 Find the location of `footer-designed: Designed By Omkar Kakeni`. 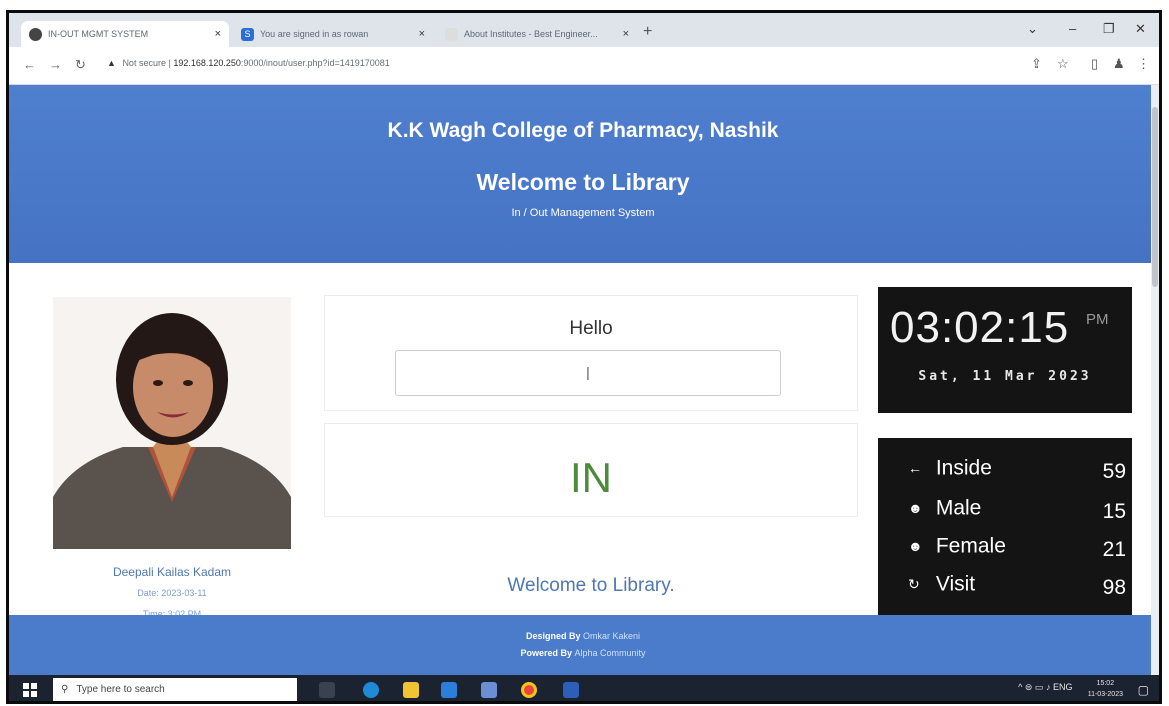

footer-designed: Designed By Omkar Kakeni is located at coordinates (583, 636).